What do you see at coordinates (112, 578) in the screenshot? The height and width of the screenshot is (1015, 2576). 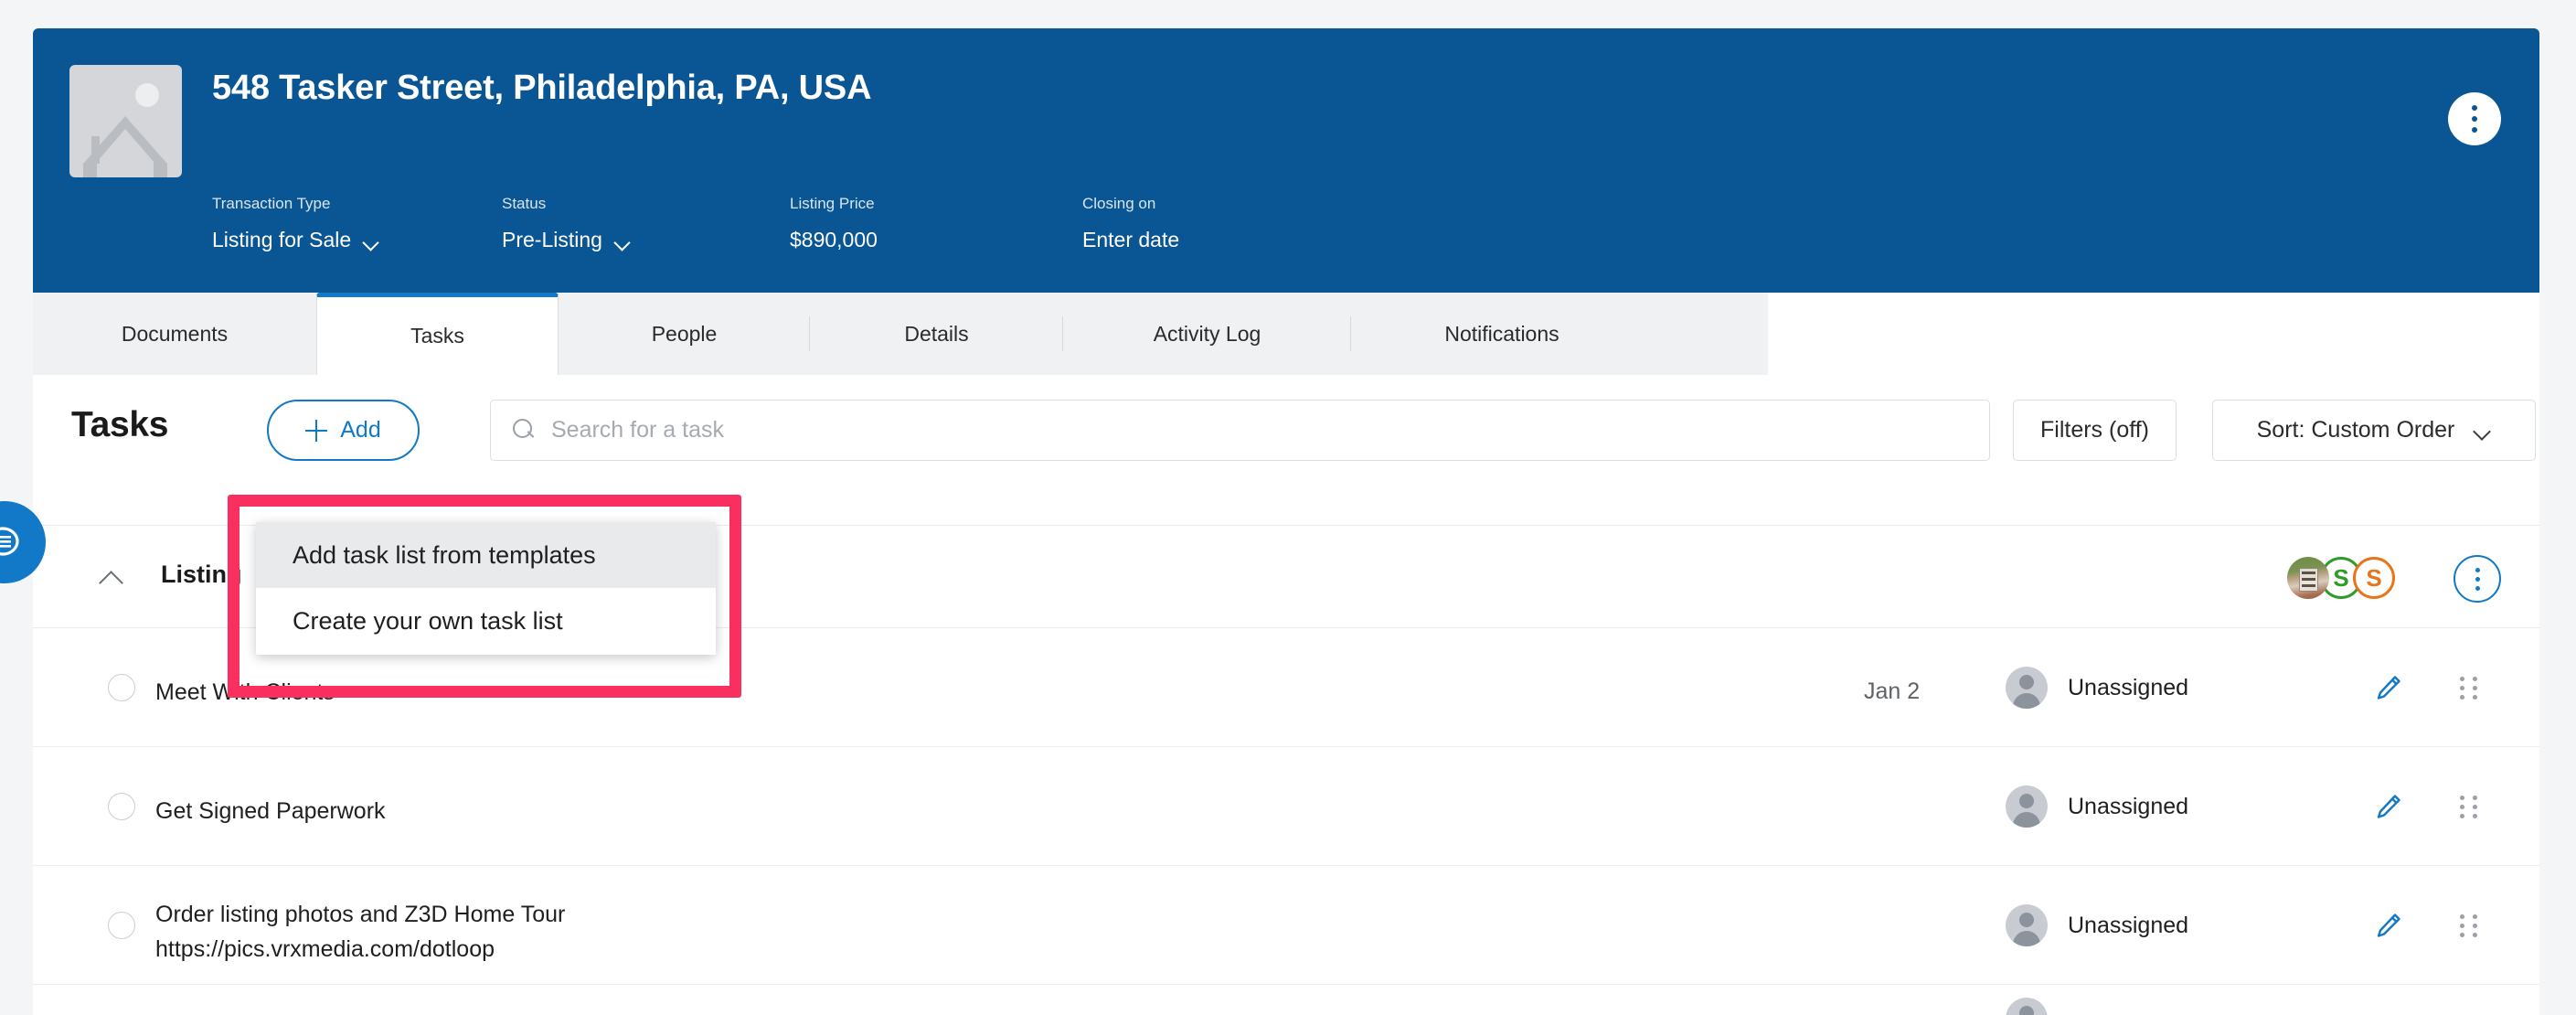 I see `chevron-up-icon` at bounding box center [112, 578].